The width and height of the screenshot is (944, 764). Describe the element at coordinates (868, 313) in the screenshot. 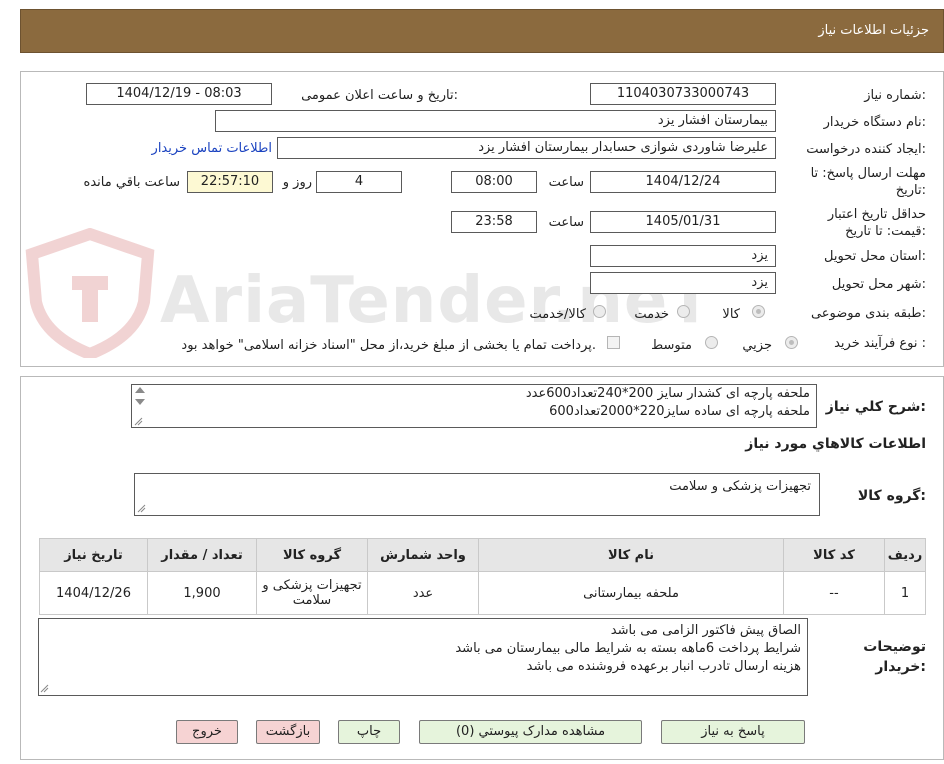

I see `category-label: طبقه بندی موضوعی:` at that location.